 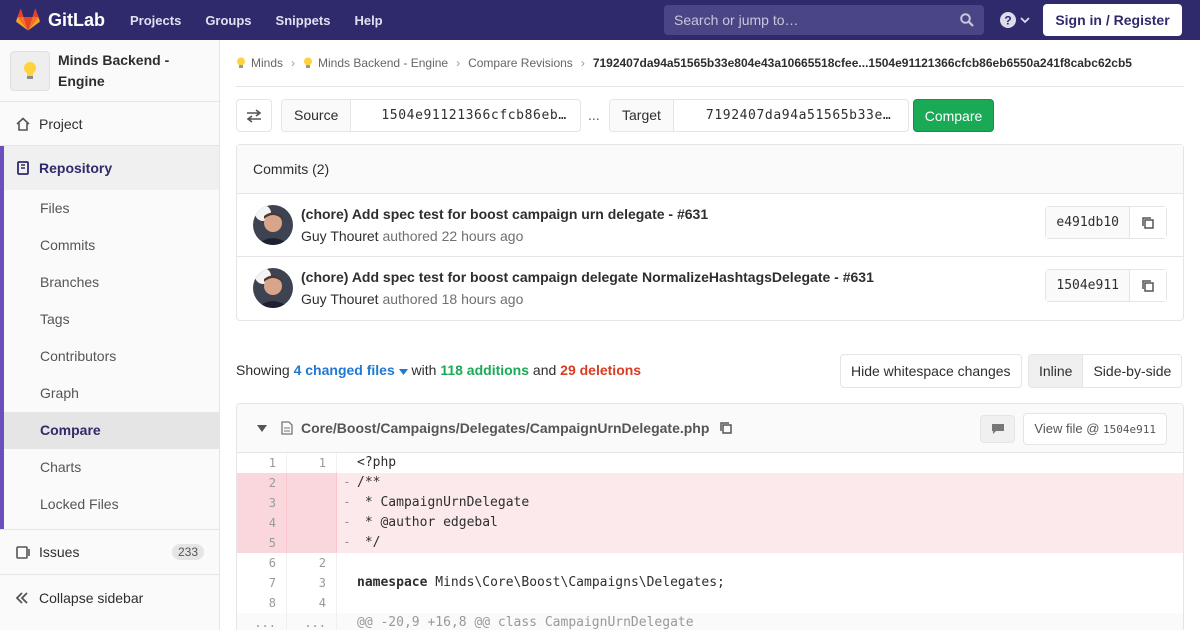 I want to click on project-header: Minds Backend - Engine, so click(x=109, y=71).